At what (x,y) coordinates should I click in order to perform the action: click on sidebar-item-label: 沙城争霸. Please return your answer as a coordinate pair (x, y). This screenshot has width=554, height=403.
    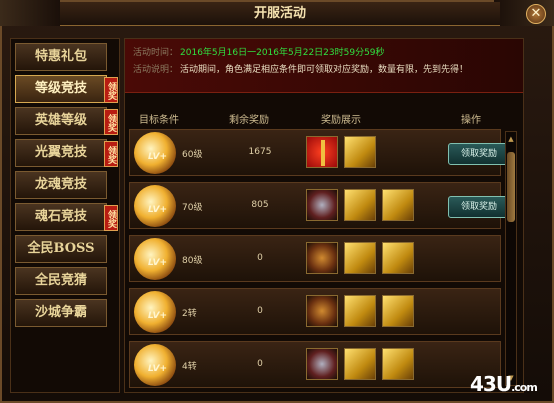
    Looking at the image, I should click on (60, 312).